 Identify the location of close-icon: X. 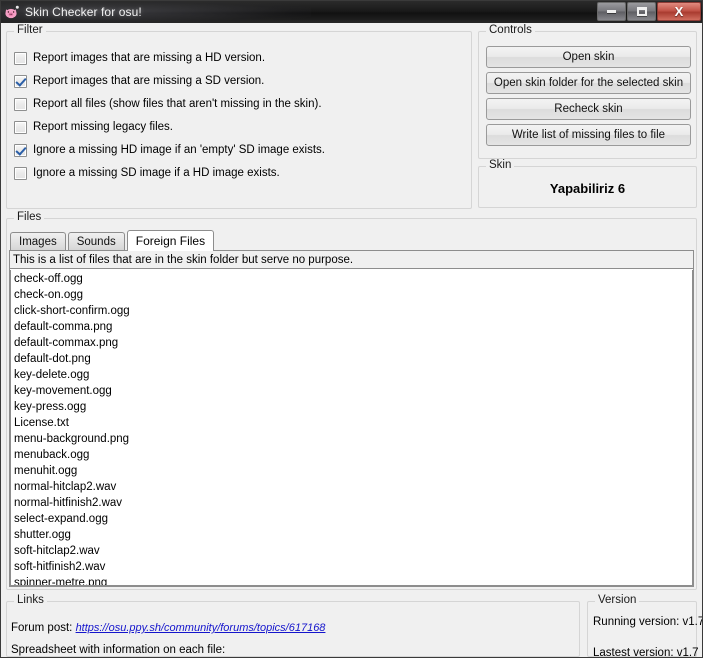
(679, 11).